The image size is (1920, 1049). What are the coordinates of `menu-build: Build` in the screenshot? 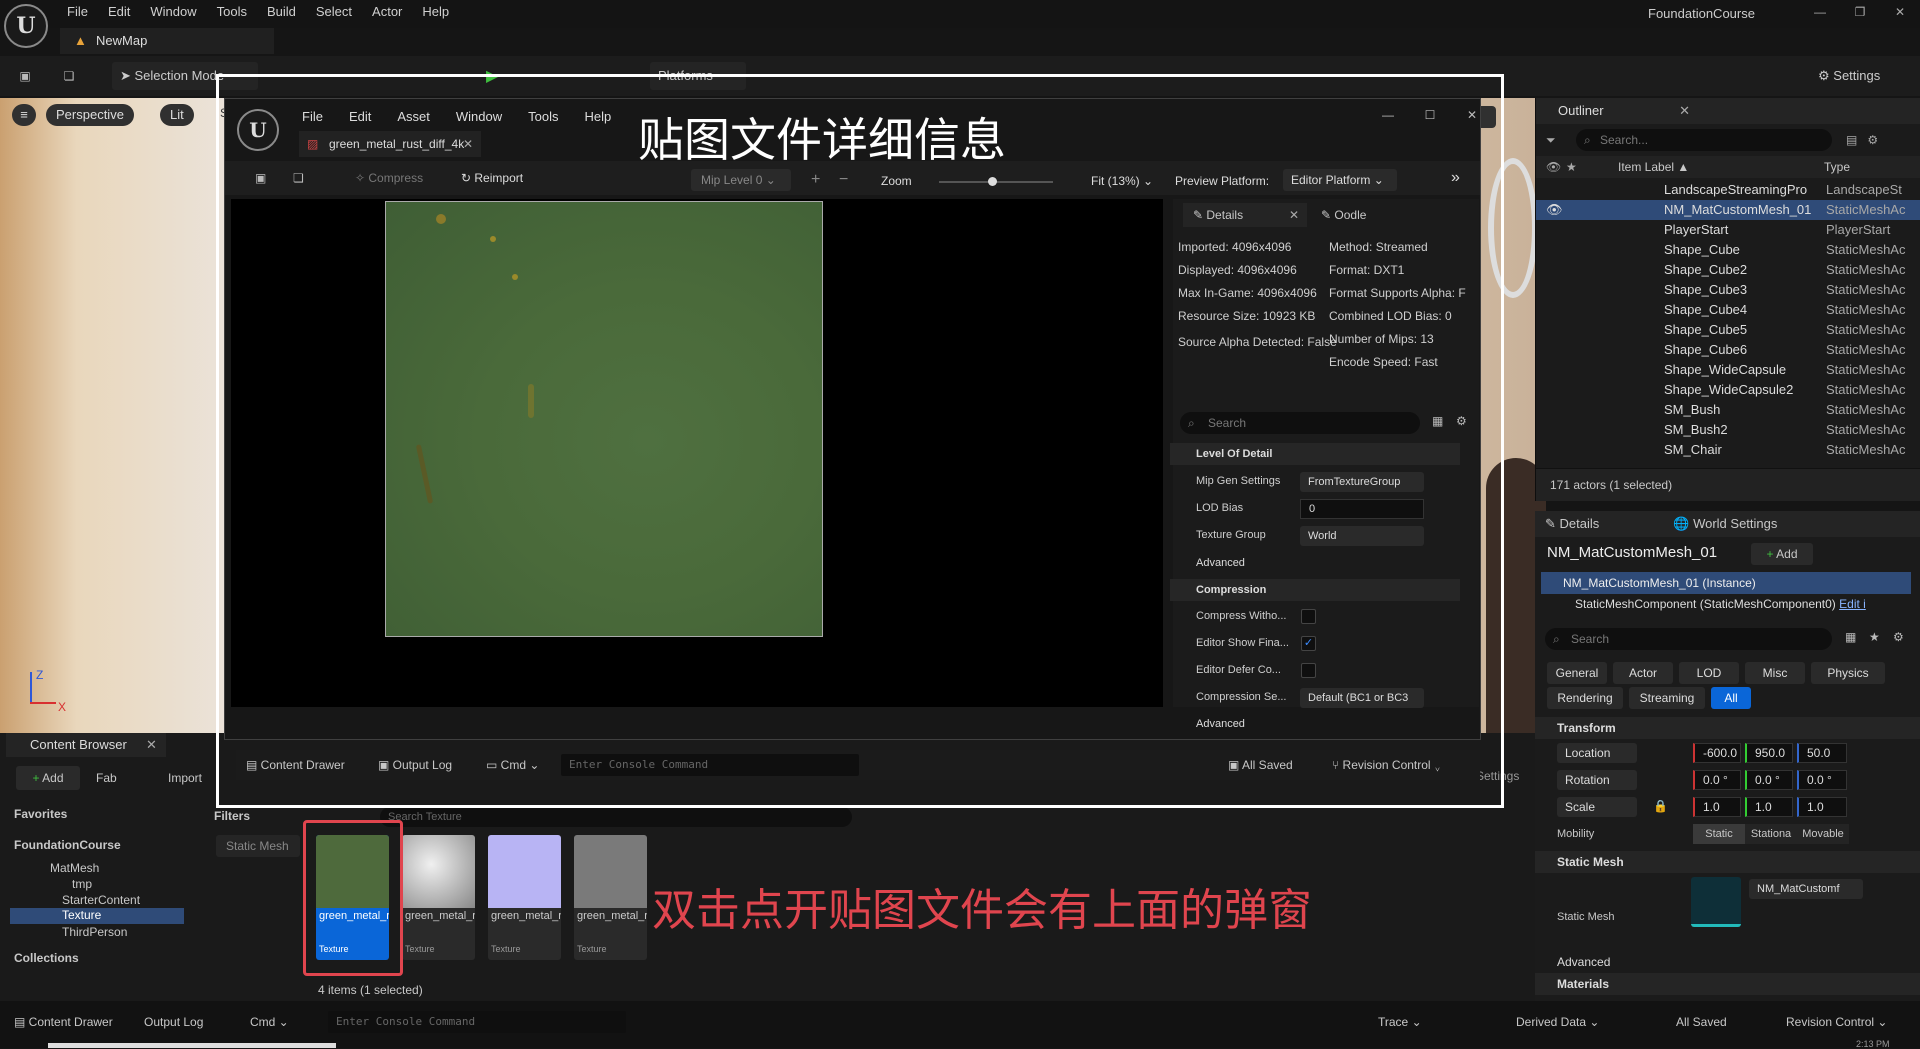 It's located at (281, 12).